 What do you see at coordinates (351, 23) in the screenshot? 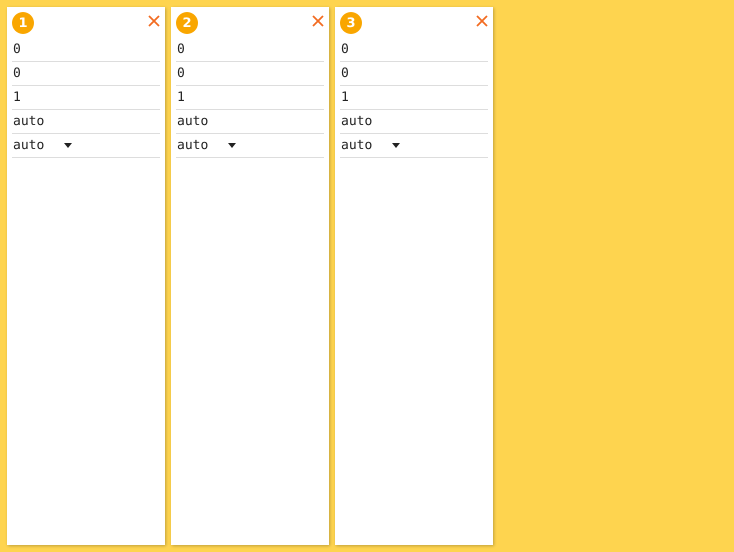
I see `item-number-badge: 3` at bounding box center [351, 23].